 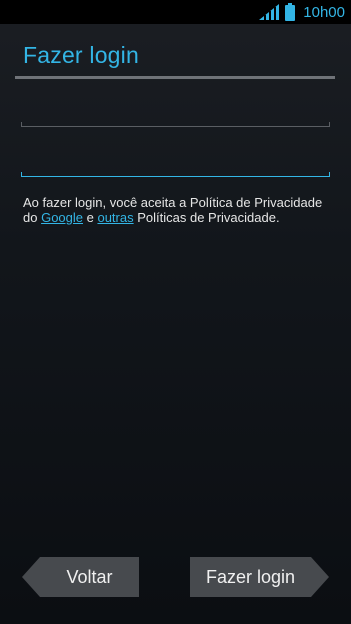 I want to click on page-title: Fazer login, so click(x=81, y=55).